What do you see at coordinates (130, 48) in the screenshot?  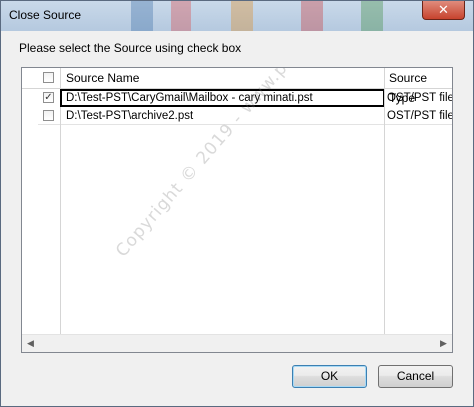 I see `instruction-label: Please select the Source using check box` at bounding box center [130, 48].